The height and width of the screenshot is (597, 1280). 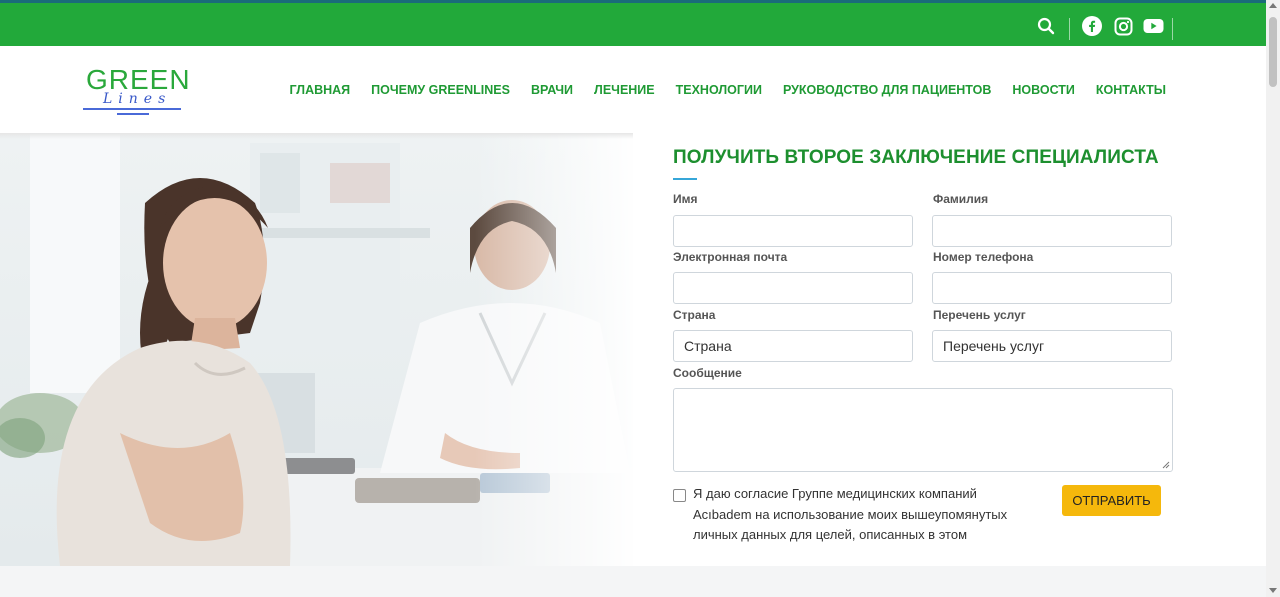 I want to click on nav-item-news: НОВОСТИ, so click(x=1043, y=90).